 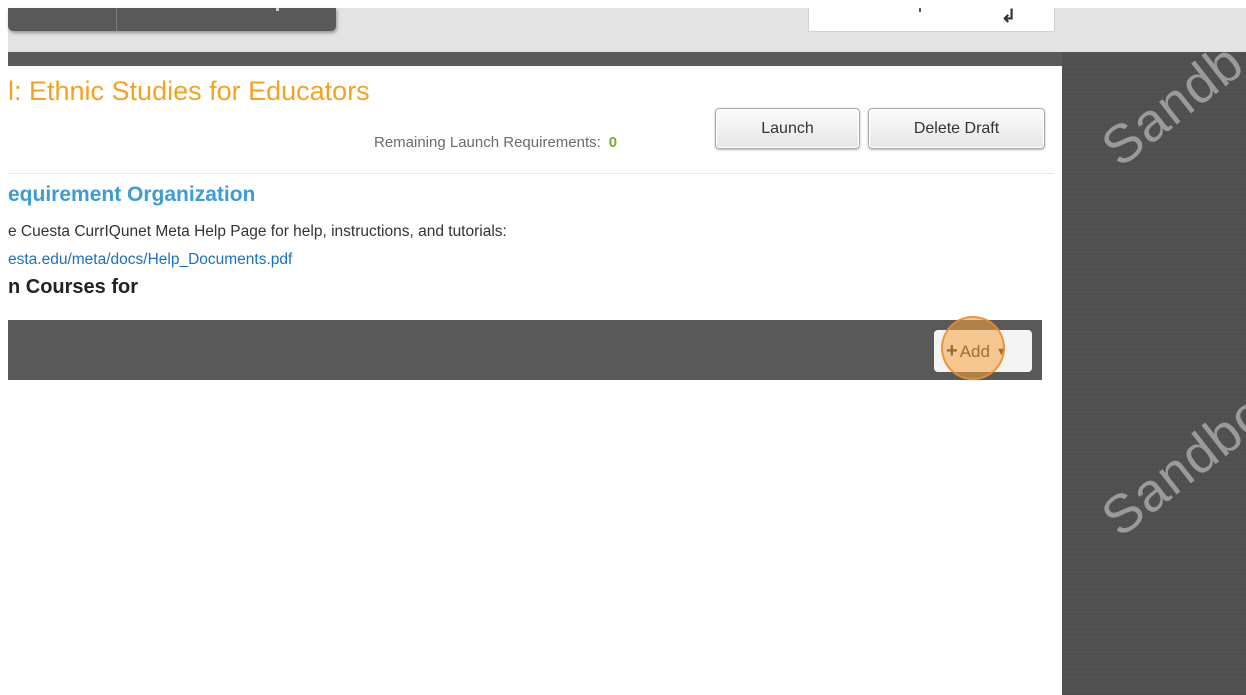 I want to click on nav-tab-bar, so click(x=172, y=19).